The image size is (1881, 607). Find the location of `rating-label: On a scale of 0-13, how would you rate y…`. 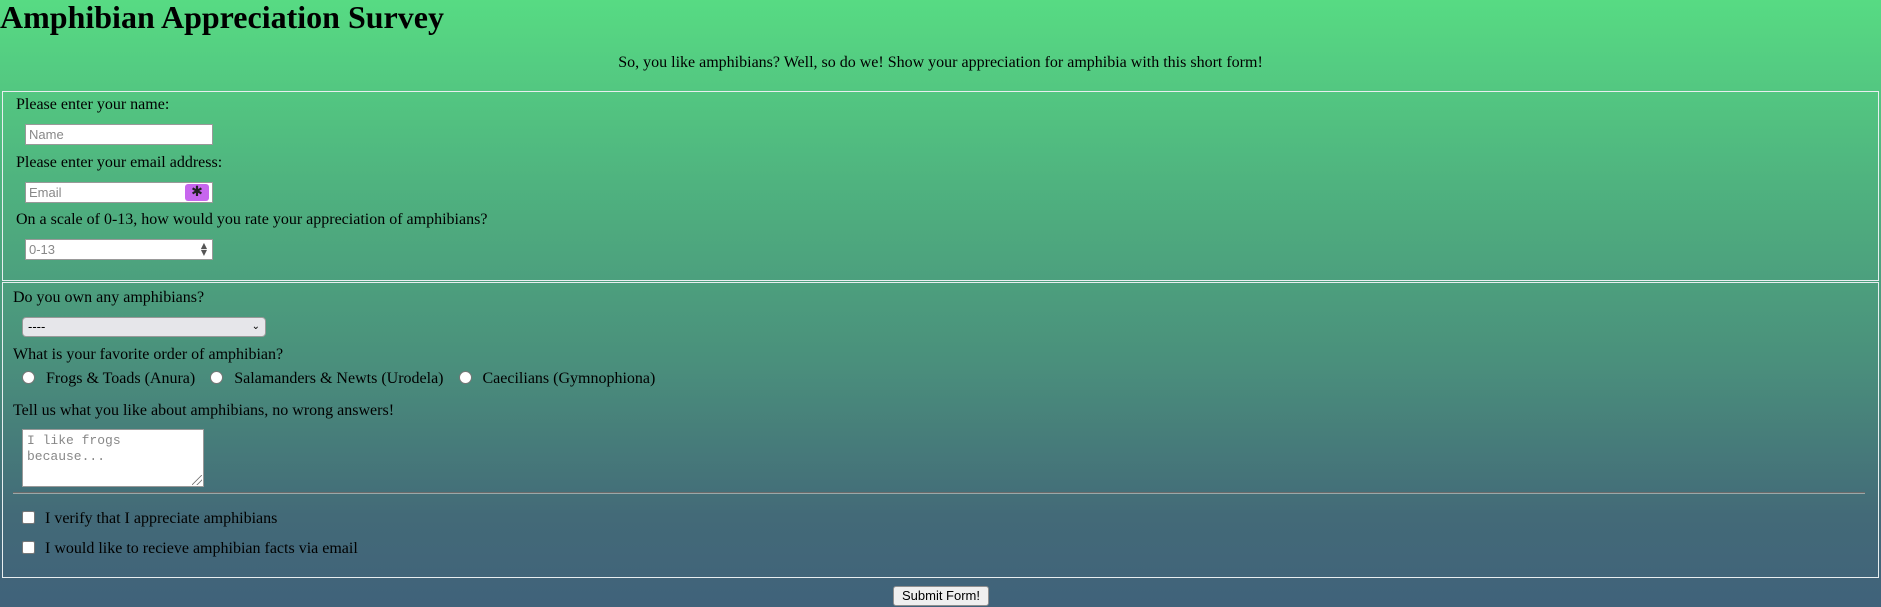

rating-label: On a scale of 0-13, how would you rate y… is located at coordinates (252, 219).